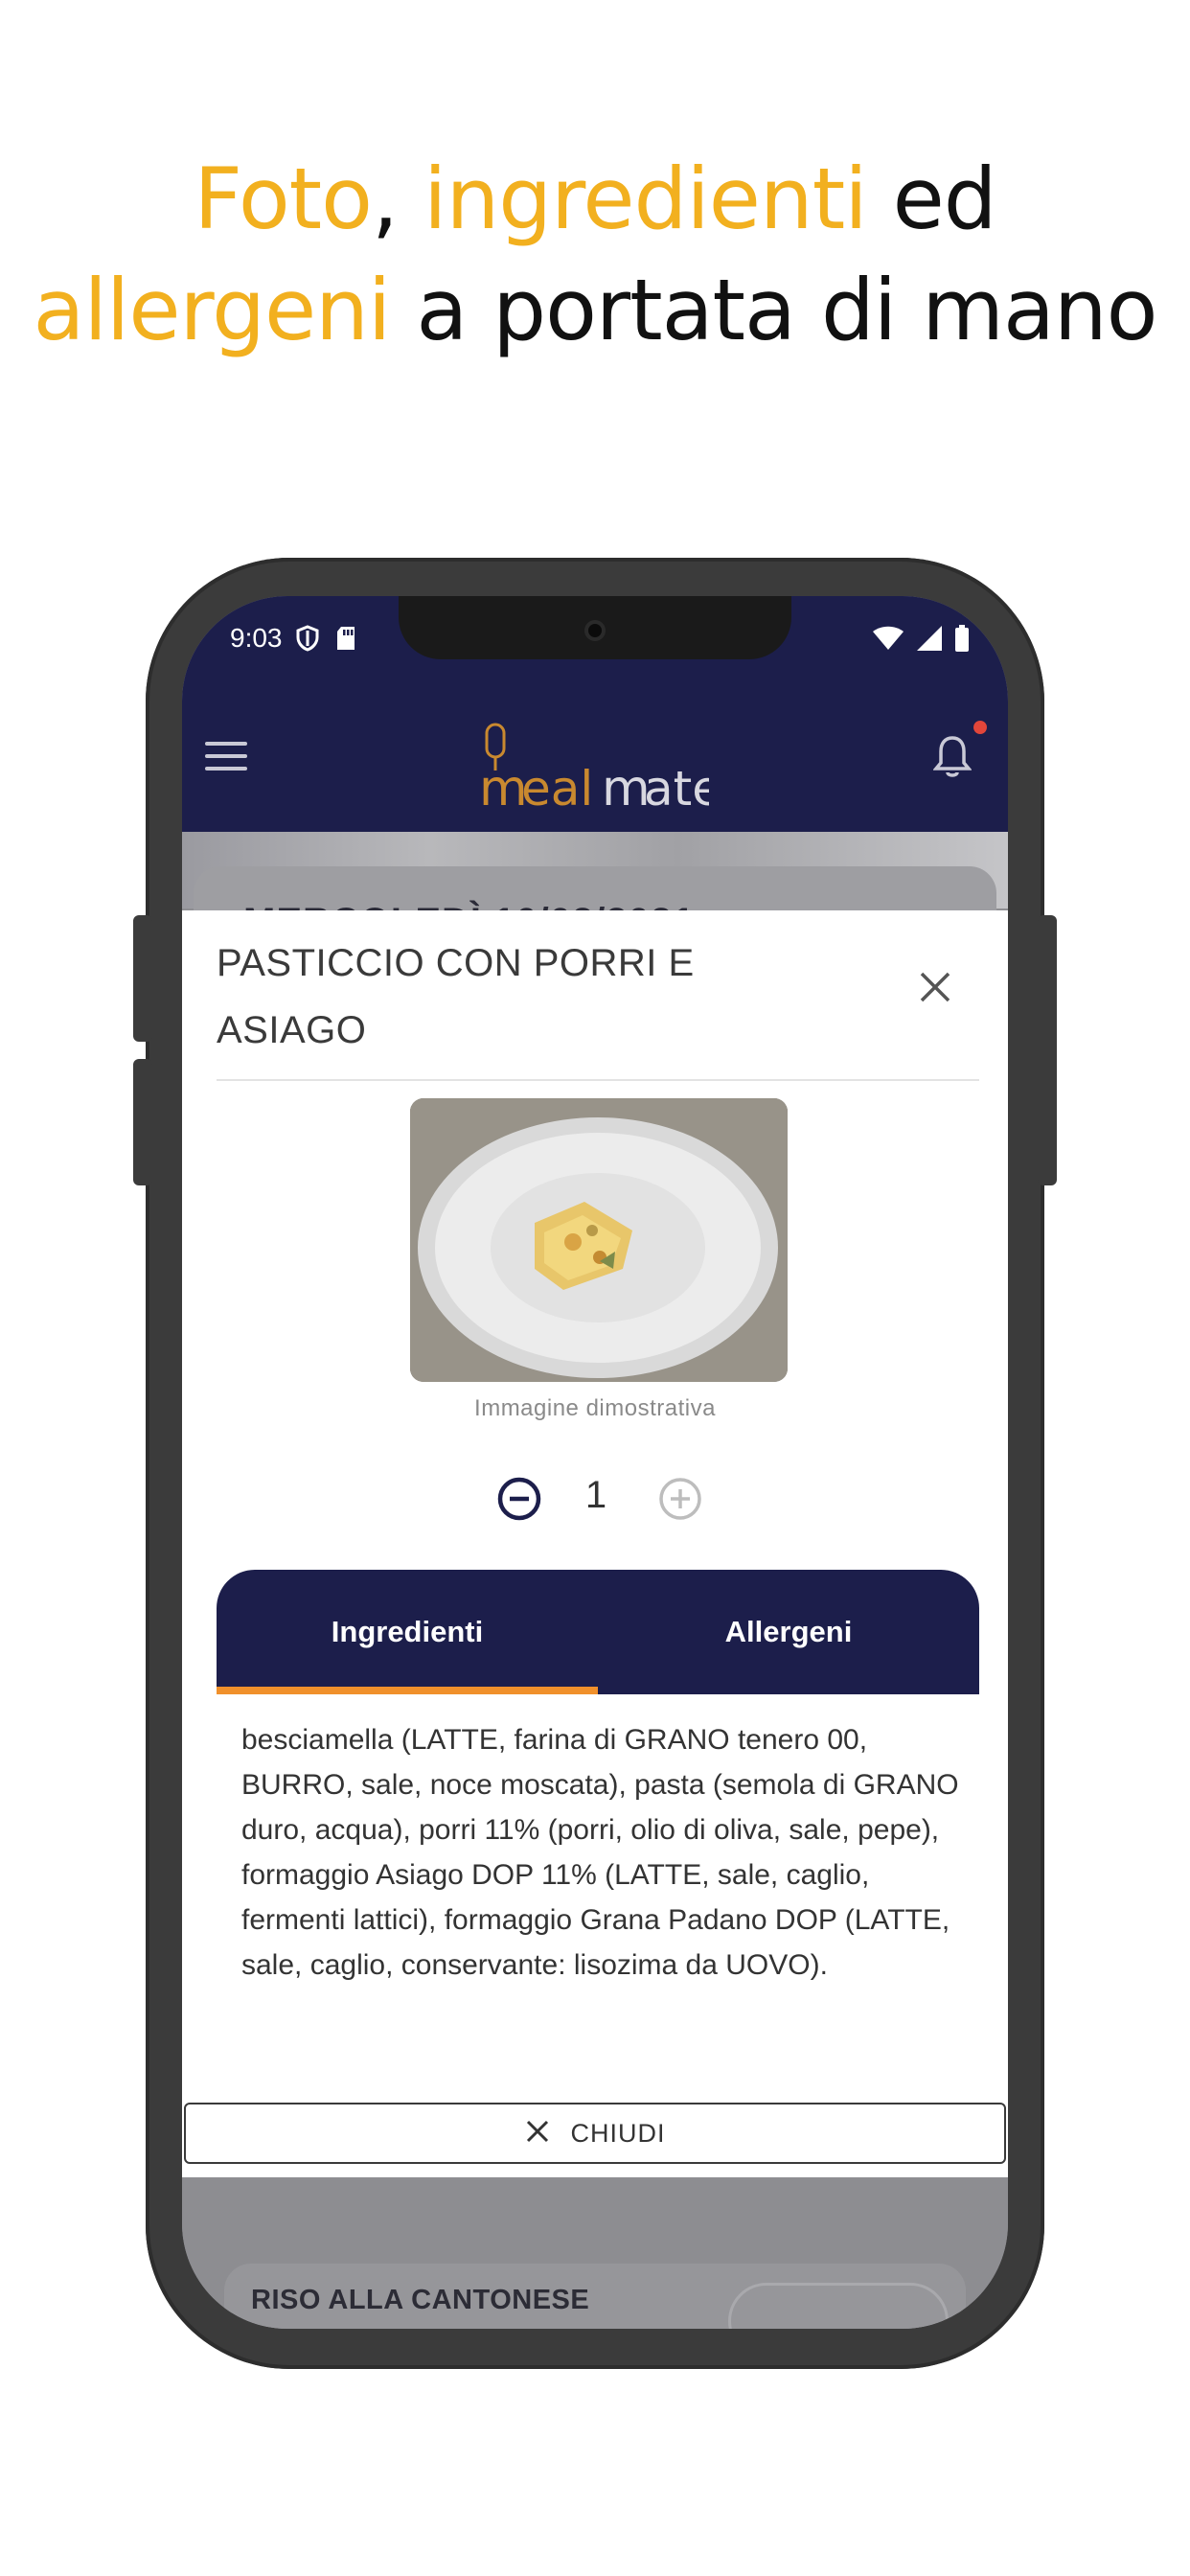 The image size is (1190, 2576). Describe the element at coordinates (962, 640) in the screenshot. I see `battery-icon` at that location.